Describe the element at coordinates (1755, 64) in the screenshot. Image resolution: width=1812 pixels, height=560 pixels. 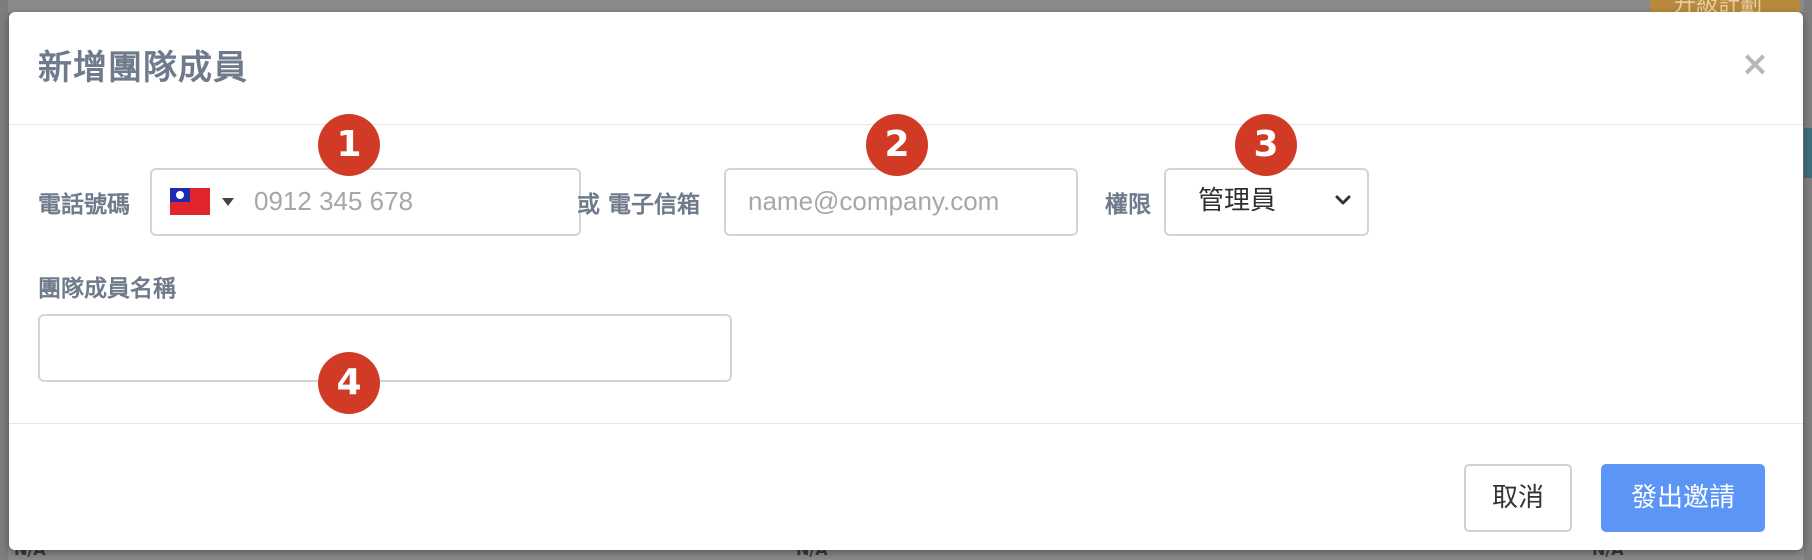
I see `close-icon: ×` at that location.